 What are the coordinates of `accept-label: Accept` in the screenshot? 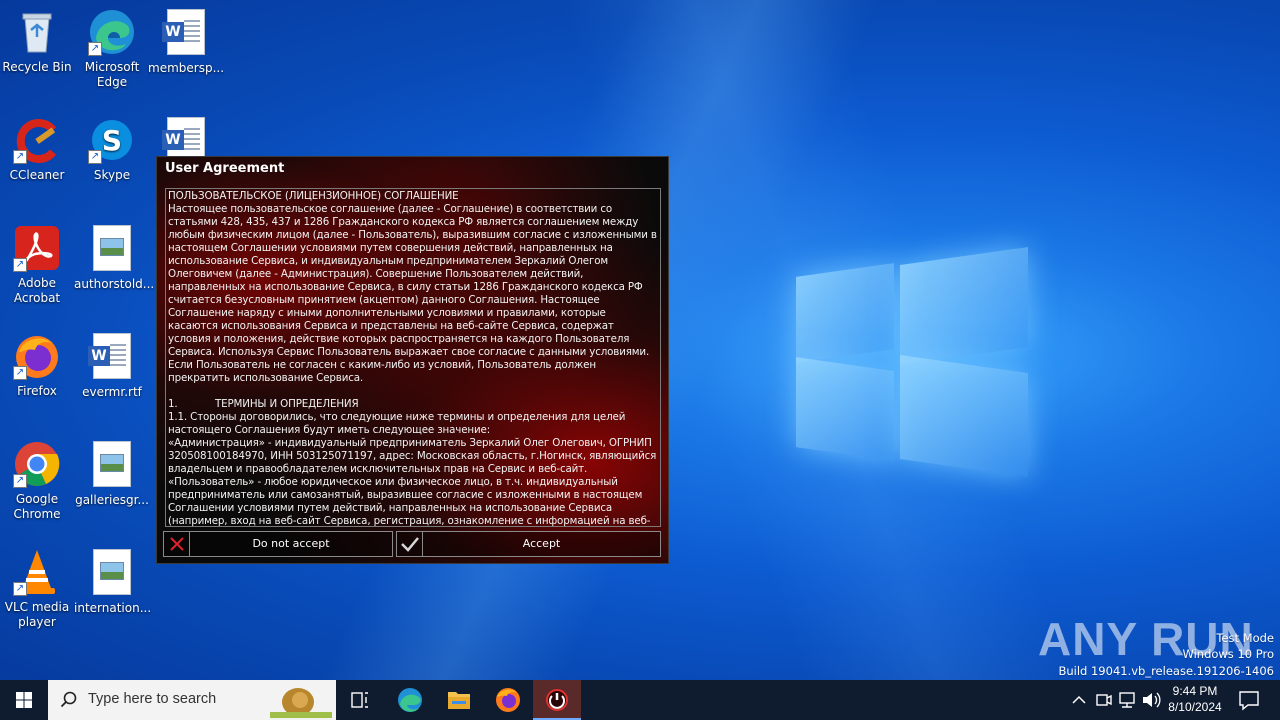 It's located at (541, 543).